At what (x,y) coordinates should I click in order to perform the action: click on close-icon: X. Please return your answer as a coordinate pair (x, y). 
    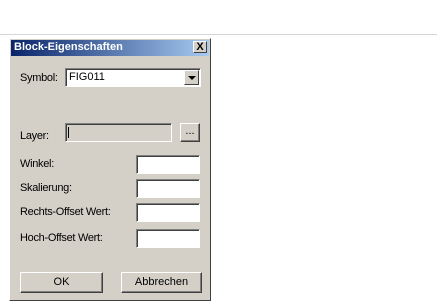
    Looking at the image, I should click on (200, 47).